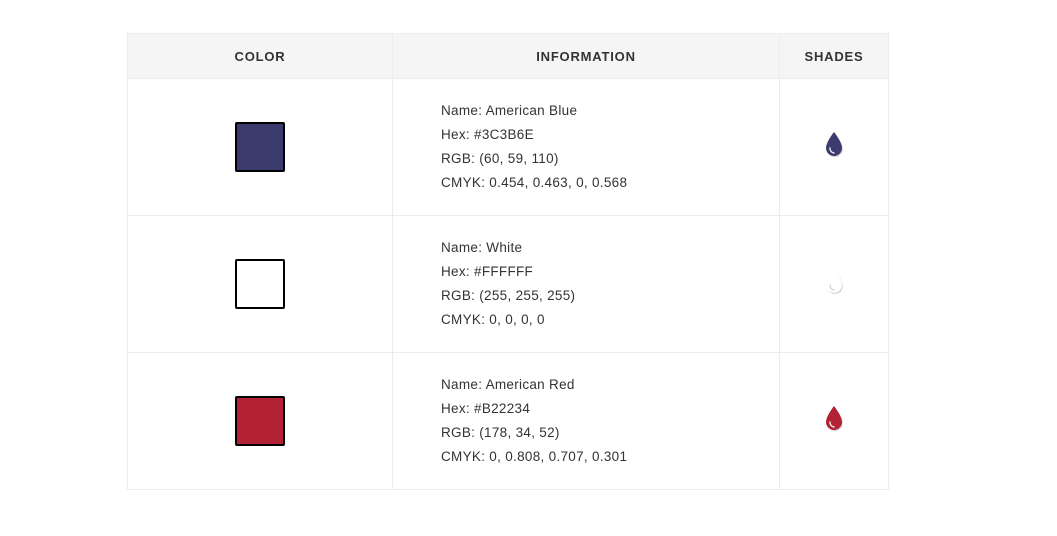 This screenshot has width=1057, height=536. I want to click on table-header-row: COLOR INFORMATION SHADES, so click(508, 56).